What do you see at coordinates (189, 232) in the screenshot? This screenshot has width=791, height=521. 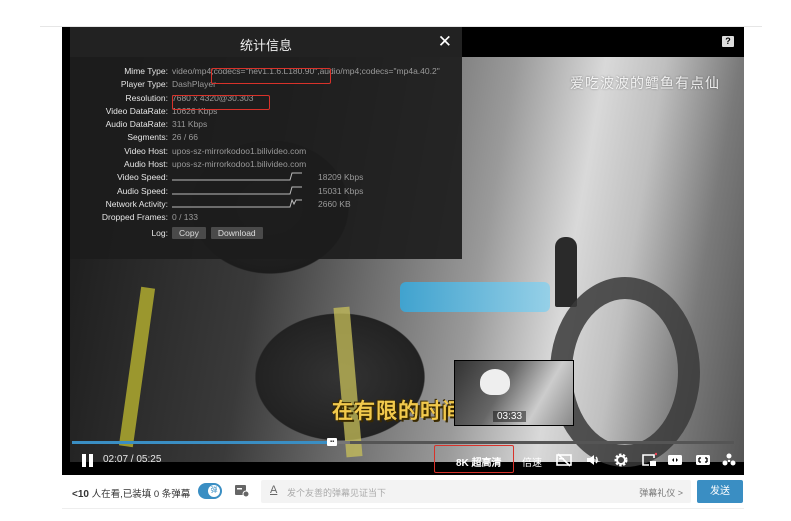 I see `copy-log-button: Copy` at bounding box center [189, 232].